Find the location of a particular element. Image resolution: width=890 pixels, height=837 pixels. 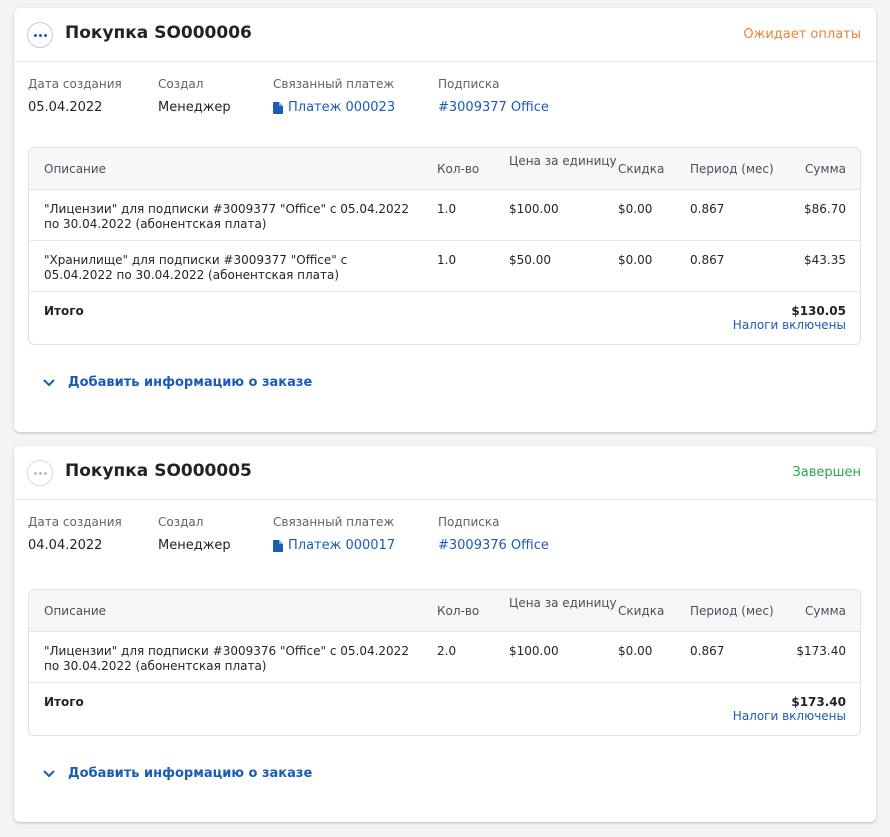

subscription-field: Подписка #3009376 Office is located at coordinates (493, 534).